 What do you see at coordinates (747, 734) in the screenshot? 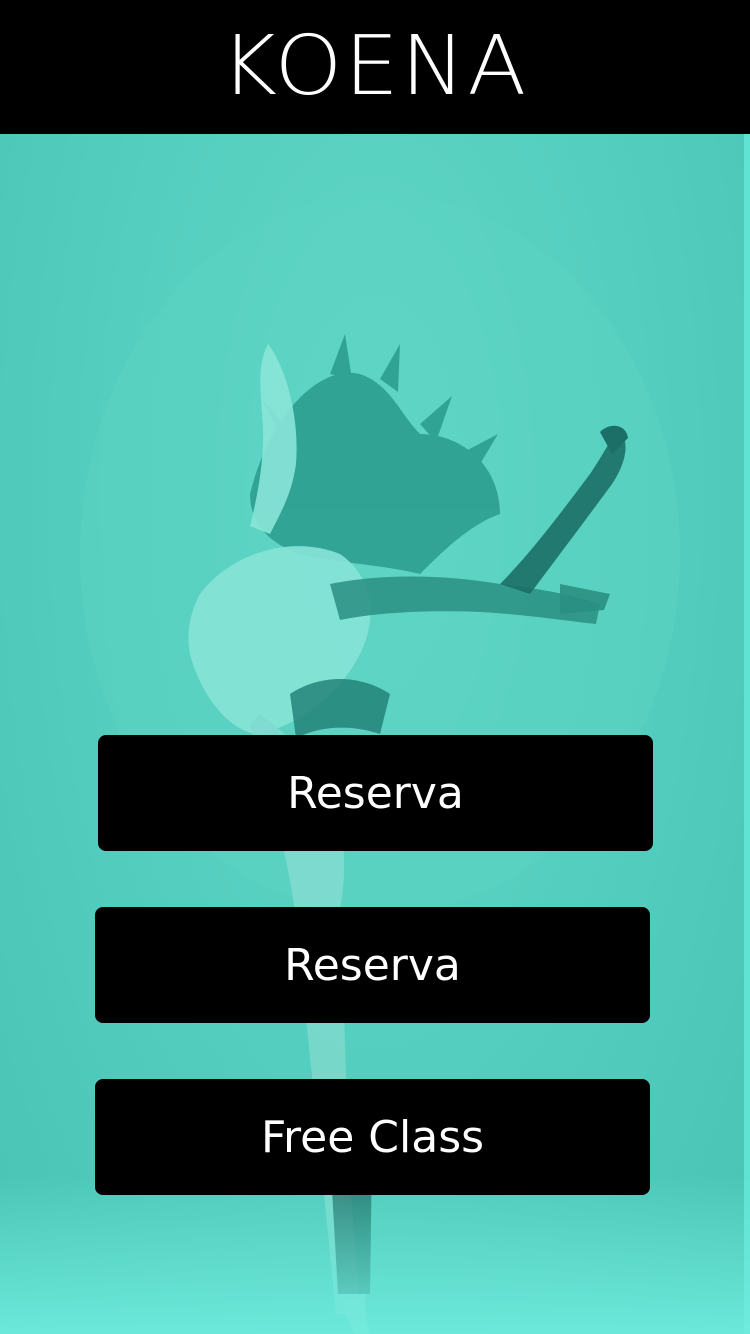
I see `hero-edge-highlight` at bounding box center [747, 734].